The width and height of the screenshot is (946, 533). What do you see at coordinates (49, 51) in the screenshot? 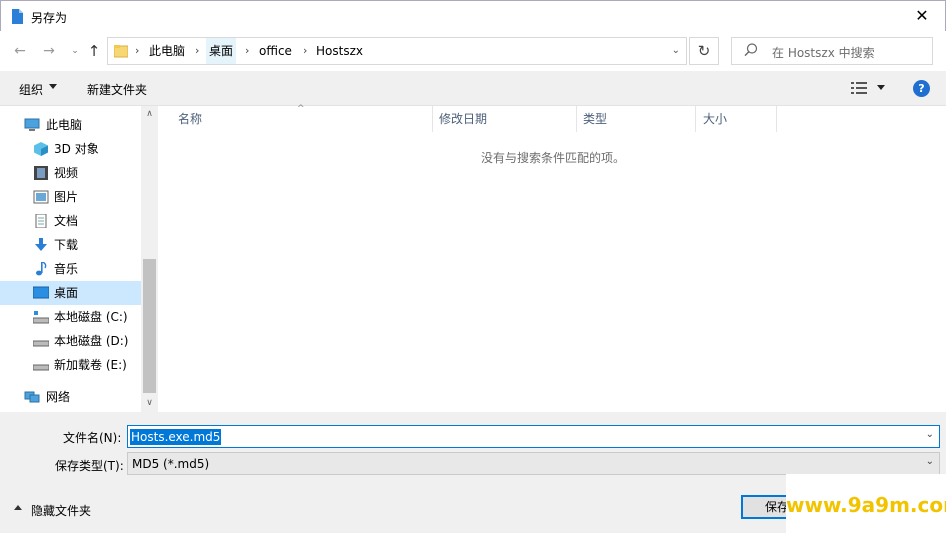
I see `forward-button: →` at bounding box center [49, 51].